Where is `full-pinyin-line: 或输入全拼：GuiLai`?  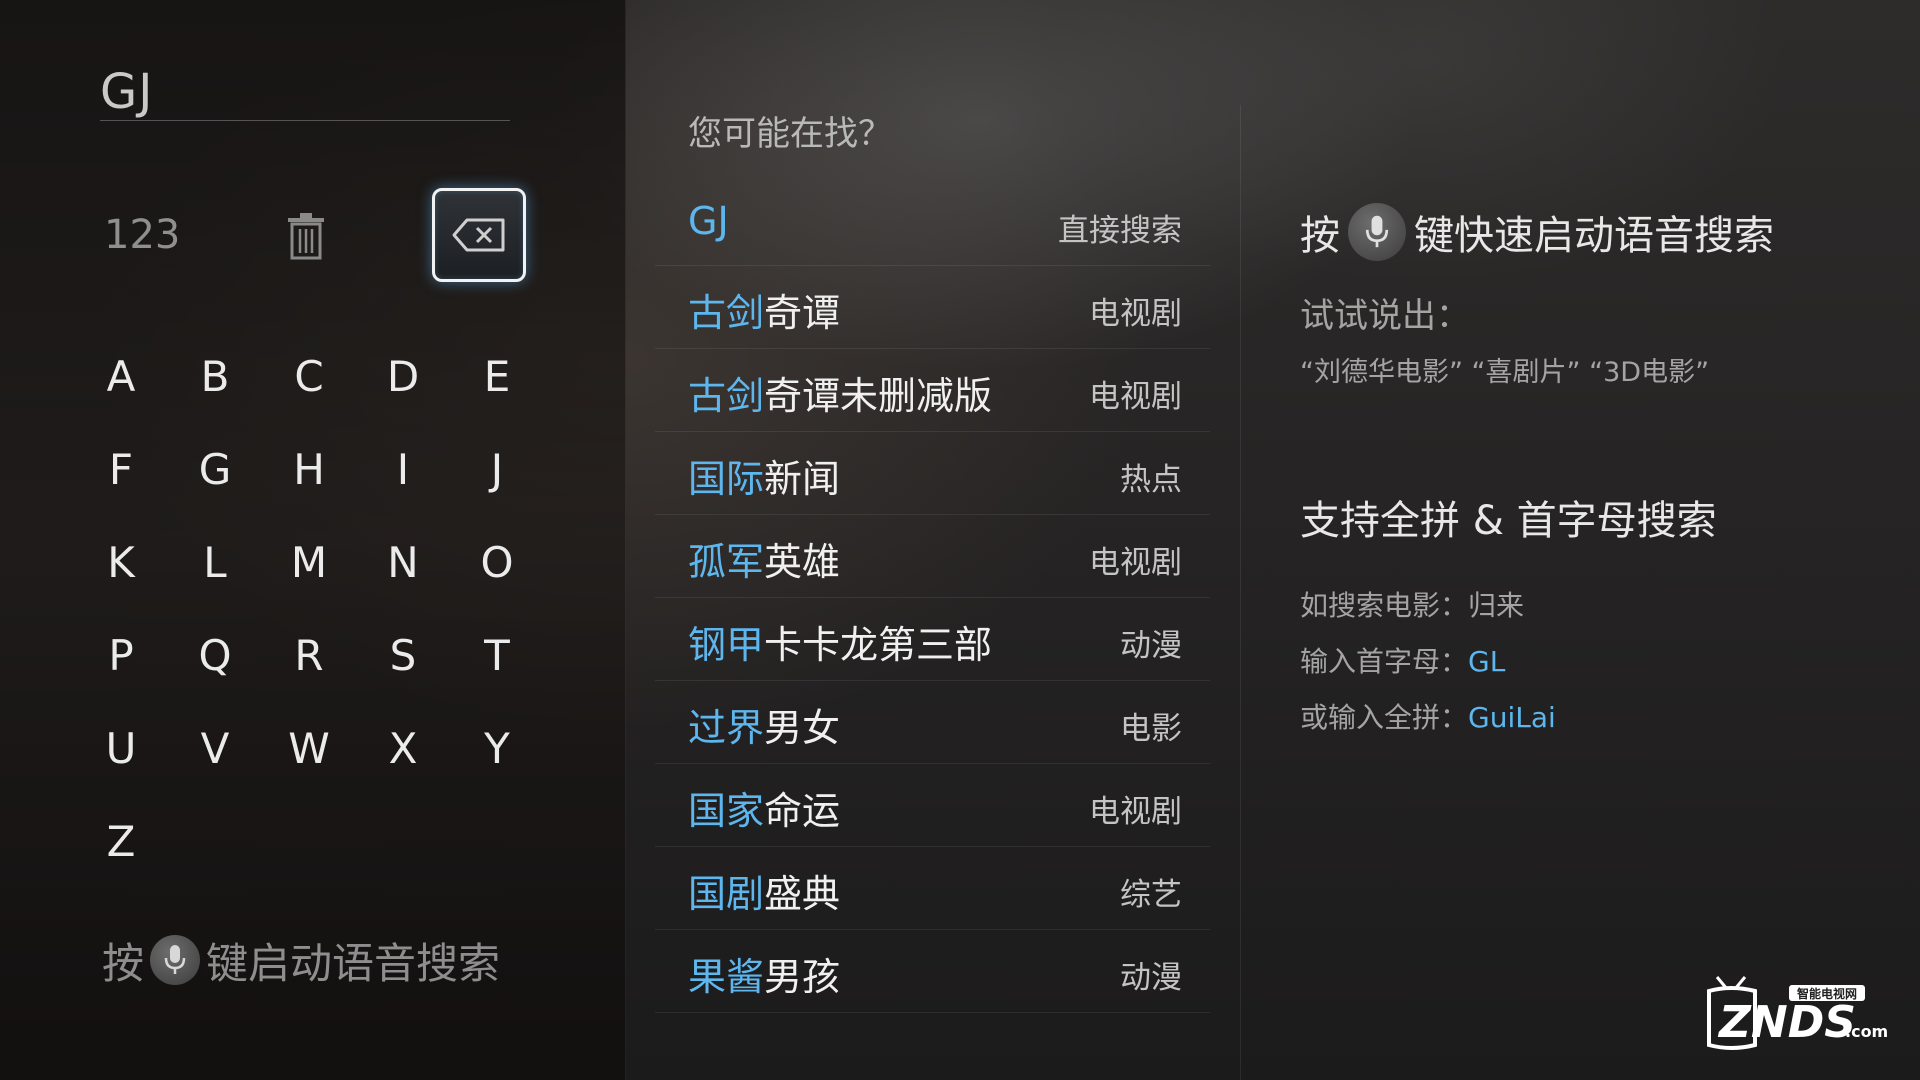
full-pinyin-line: 或输入全拼：GuiLai is located at coordinates (1428, 716).